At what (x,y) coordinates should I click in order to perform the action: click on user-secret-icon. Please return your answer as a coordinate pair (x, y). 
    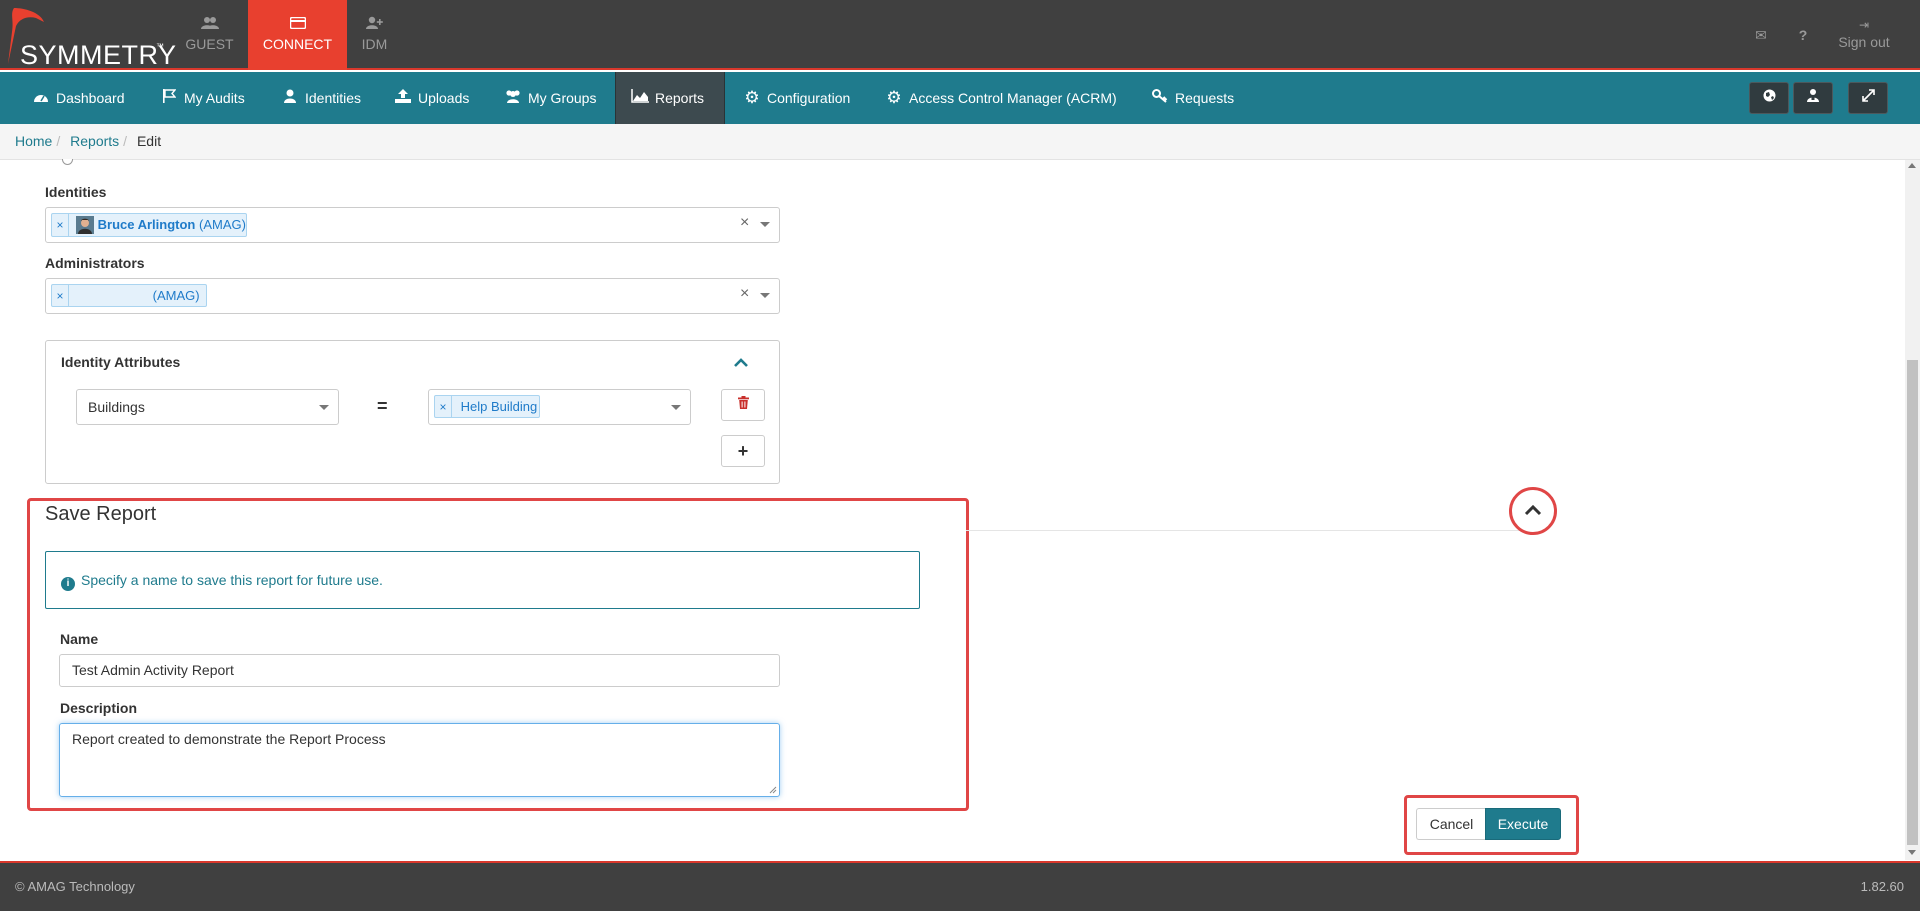
    Looking at the image, I should click on (1813, 95).